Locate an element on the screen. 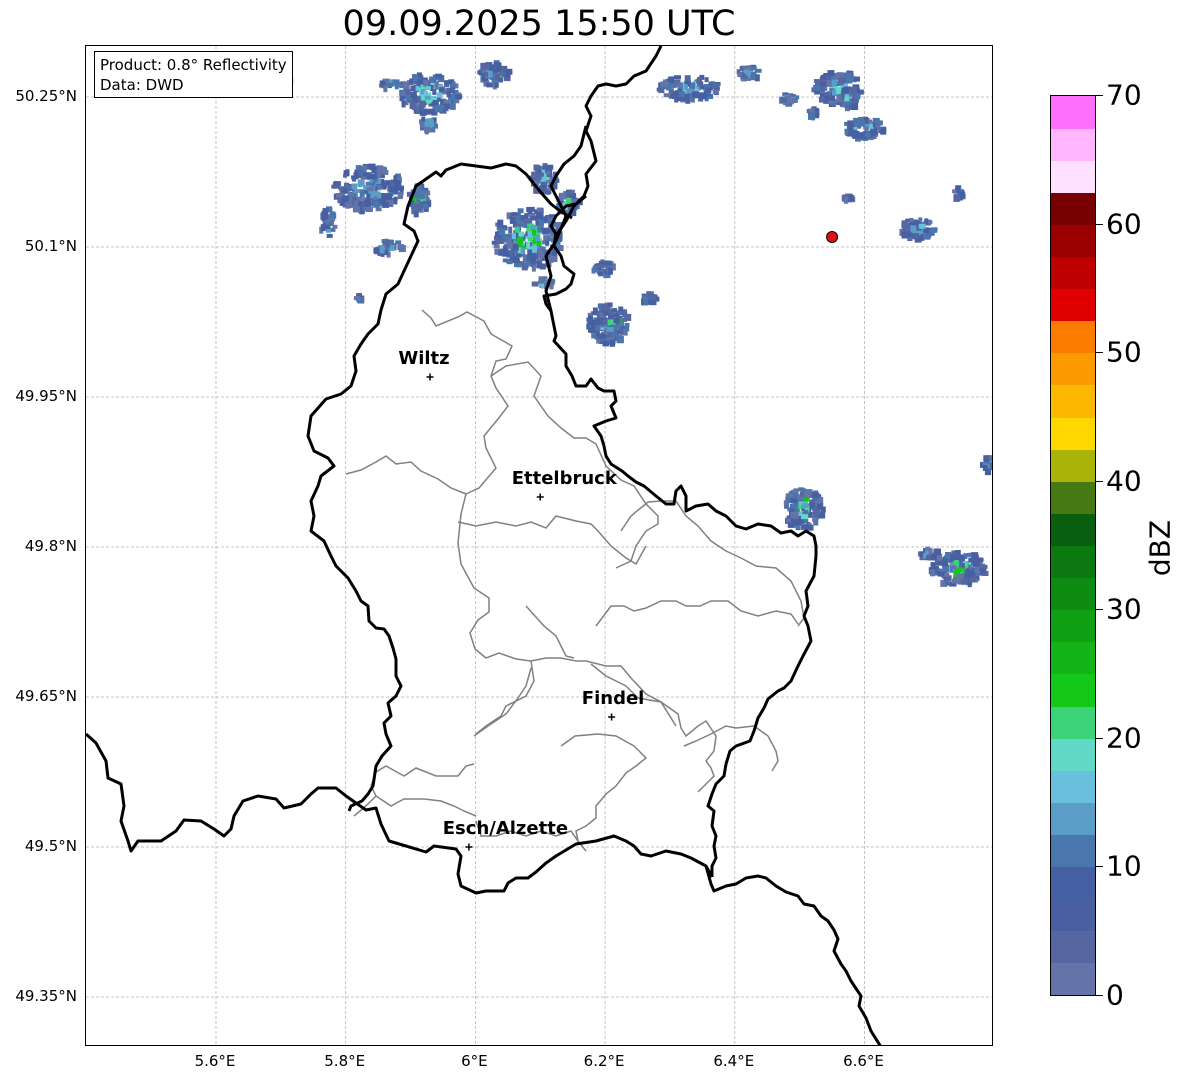 This screenshot has width=1184, height=1081. lat-tick-label: 50.1°N is located at coordinates (50, 246).